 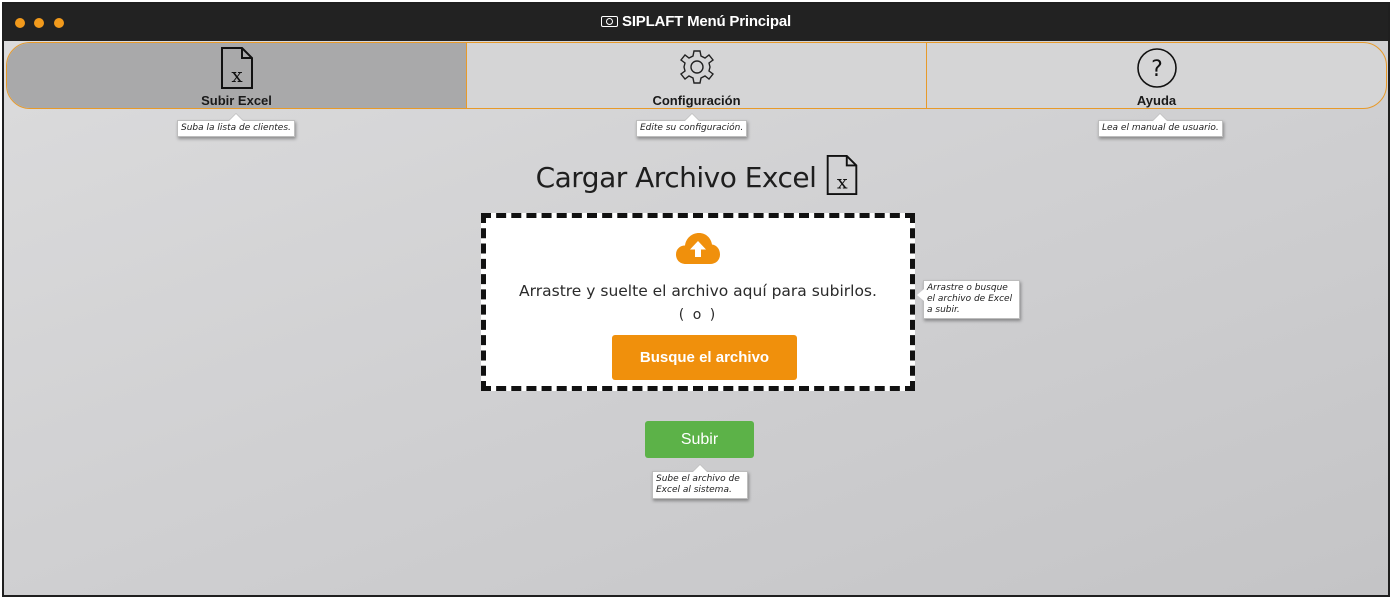 I want to click on tooltip-configuracion: Edite su configuración., so click(x=692, y=128).